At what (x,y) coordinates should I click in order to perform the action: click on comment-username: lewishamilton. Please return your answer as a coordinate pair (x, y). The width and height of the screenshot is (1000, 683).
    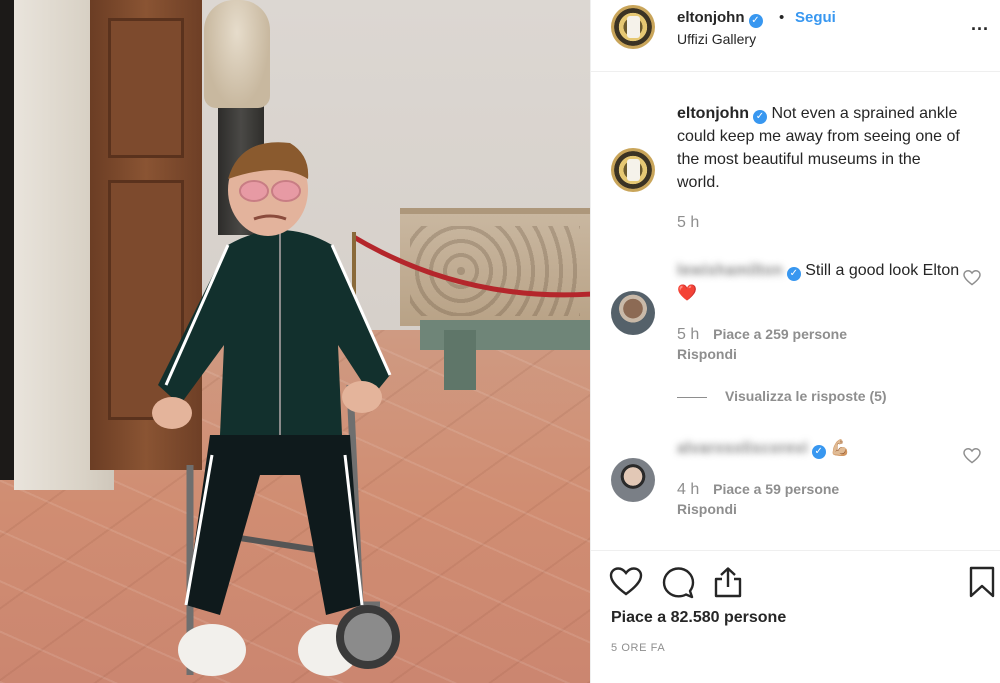
    Looking at the image, I should click on (730, 270).